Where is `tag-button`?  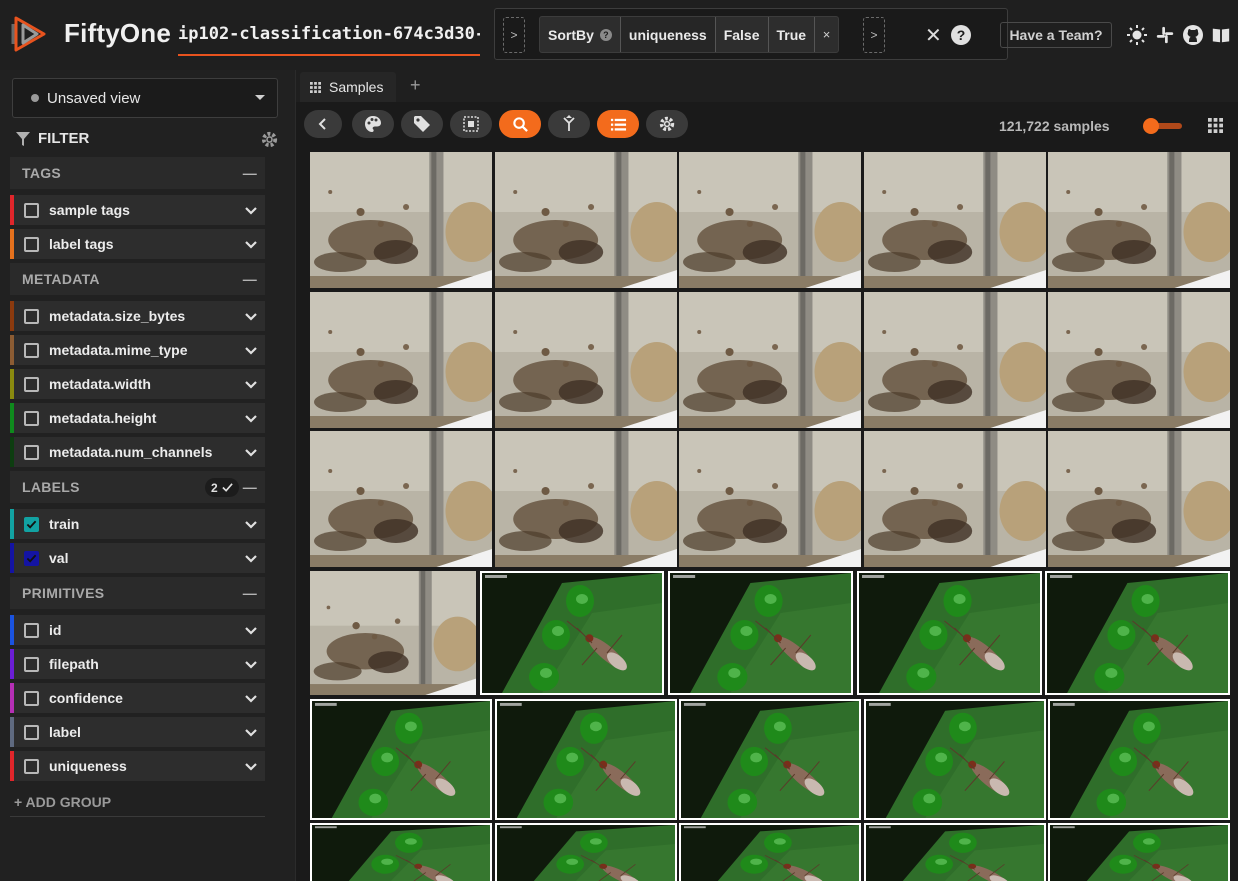 tag-button is located at coordinates (422, 124).